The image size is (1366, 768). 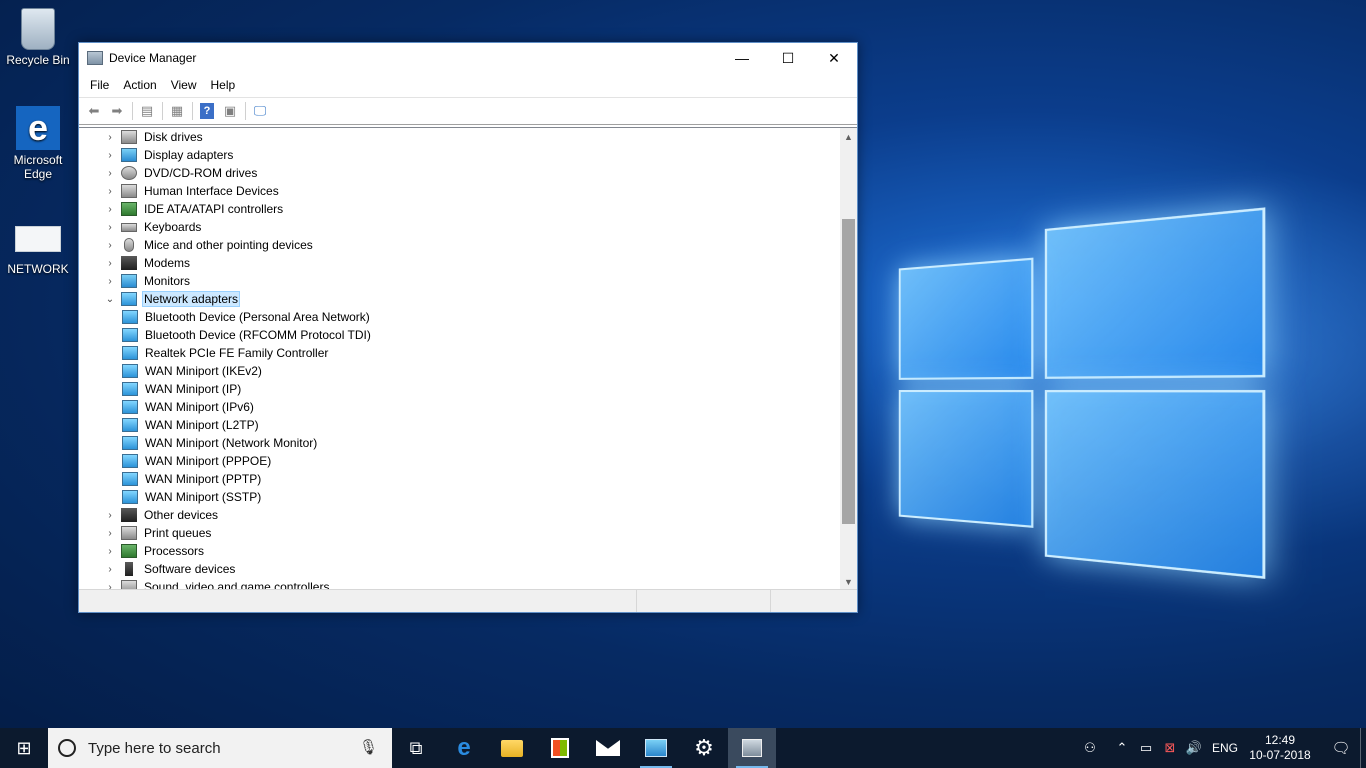 I want to click on forward-arrow-icon: ➡, so click(x=117, y=111).